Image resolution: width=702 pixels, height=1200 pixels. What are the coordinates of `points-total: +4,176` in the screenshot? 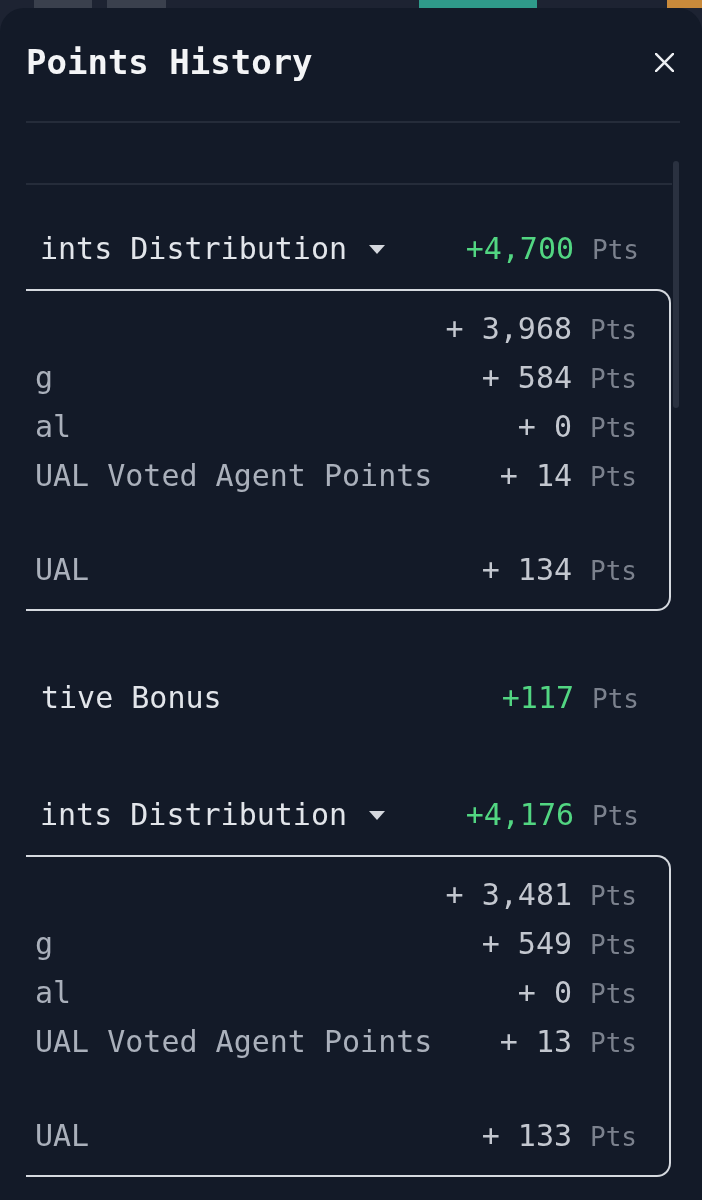 It's located at (520, 814).